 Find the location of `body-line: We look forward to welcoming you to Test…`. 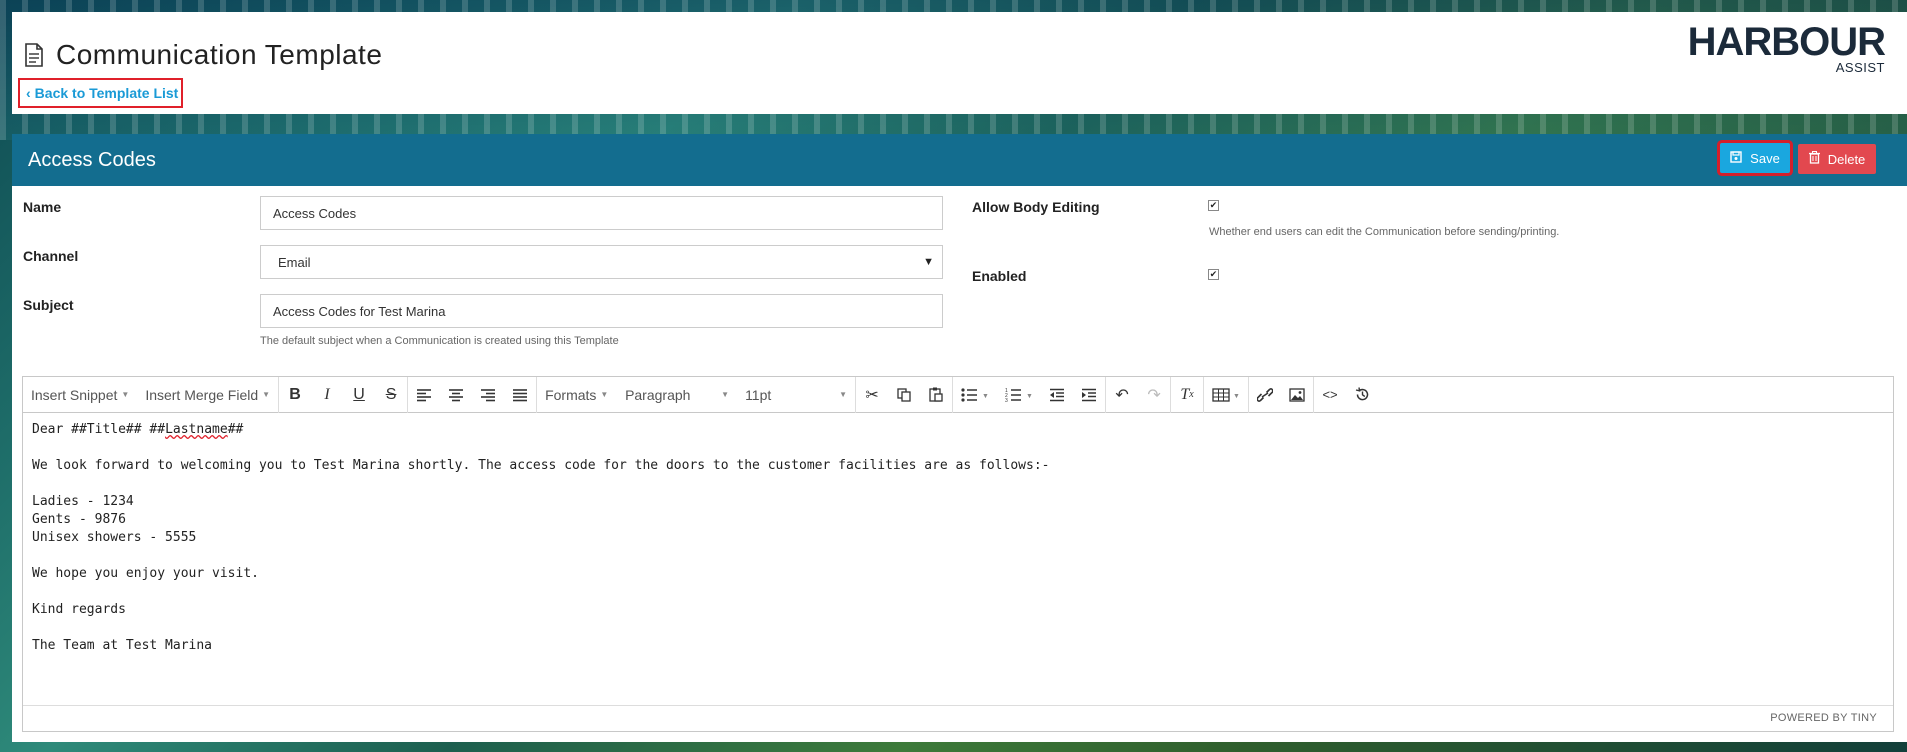

body-line: We look forward to welcoming you to Test… is located at coordinates (541, 465).